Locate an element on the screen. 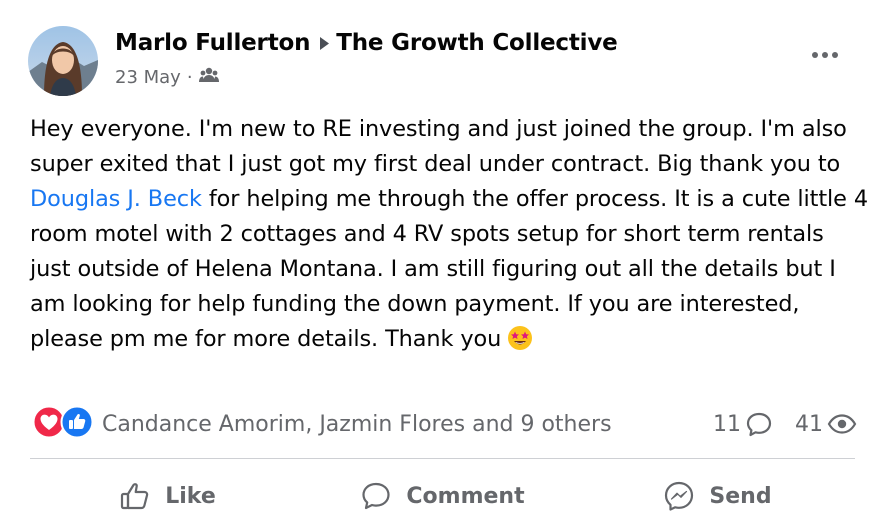  comment-bubble-icon is located at coordinates (759, 424).